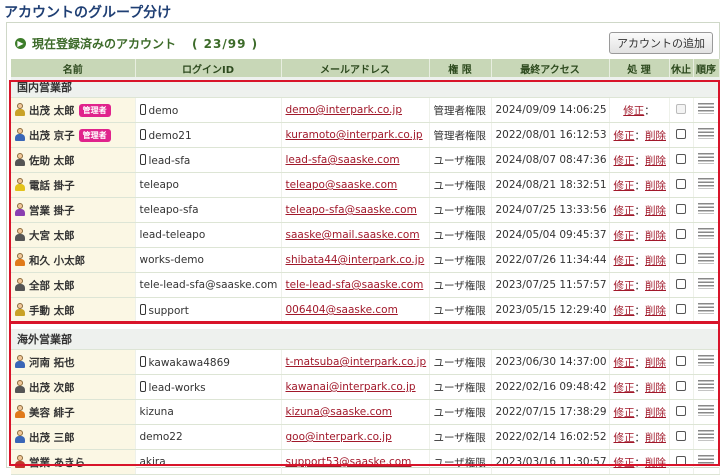 The image size is (728, 475). I want to click on user-name: 出茂 三郎, so click(52, 437).